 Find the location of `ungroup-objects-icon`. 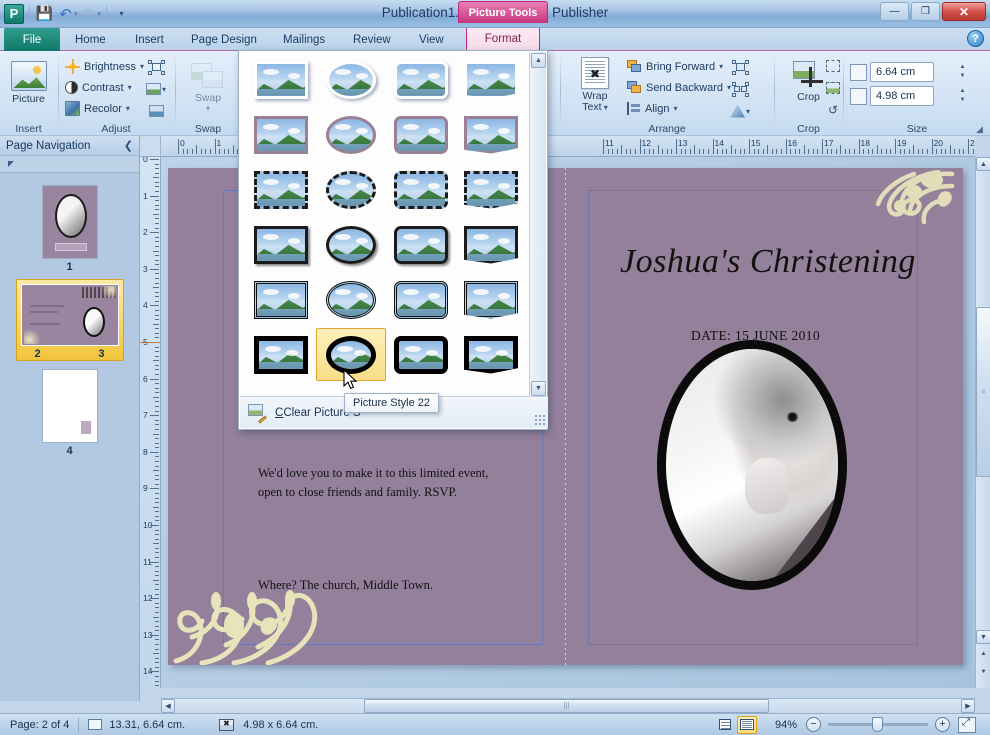

ungroup-objects-icon is located at coordinates (740, 89).